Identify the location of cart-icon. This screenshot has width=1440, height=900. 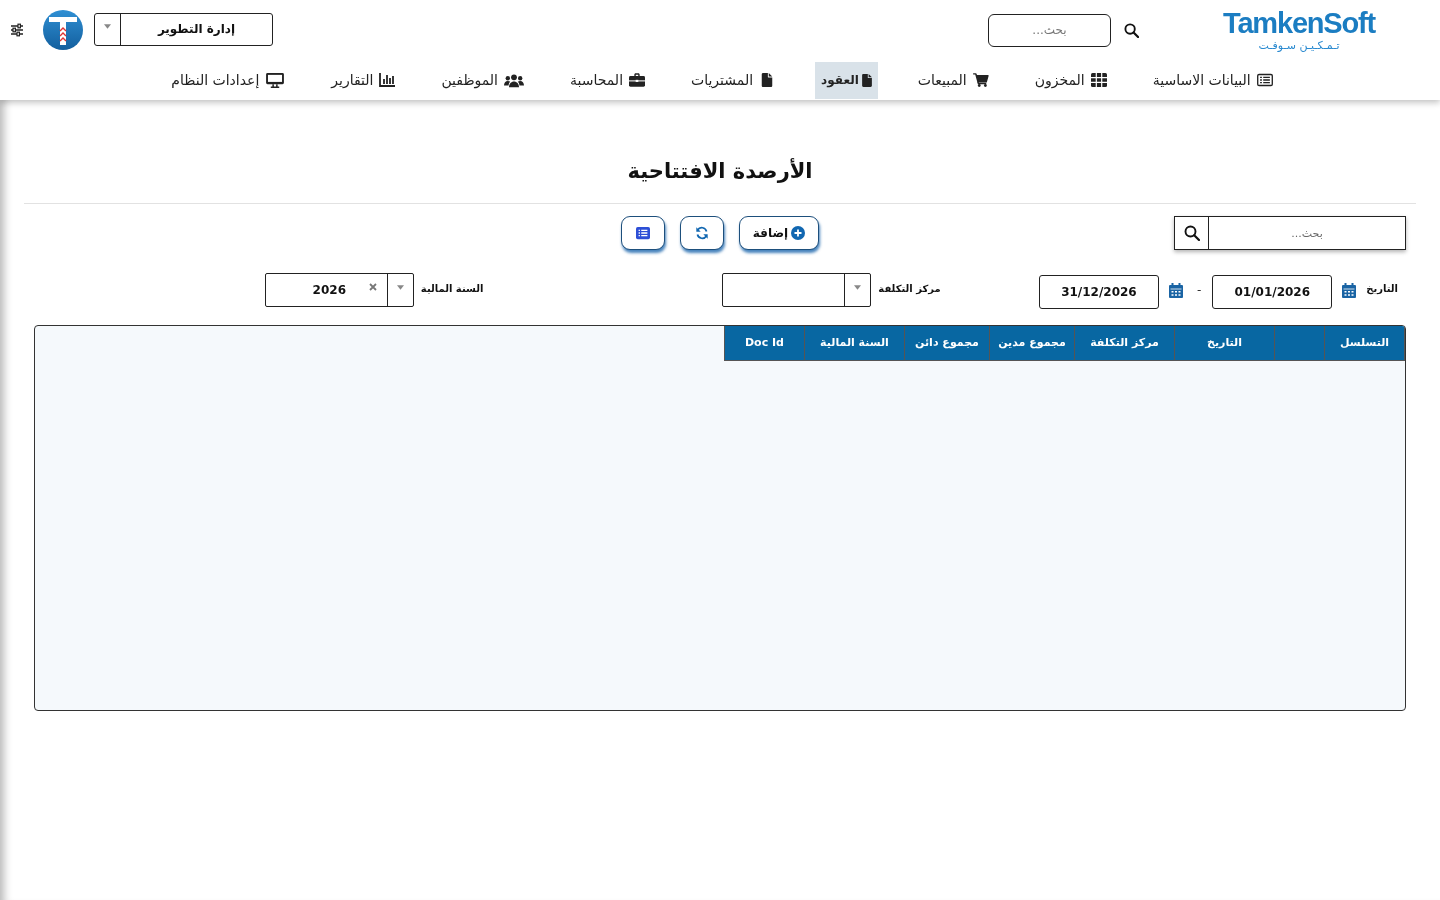
(980, 80).